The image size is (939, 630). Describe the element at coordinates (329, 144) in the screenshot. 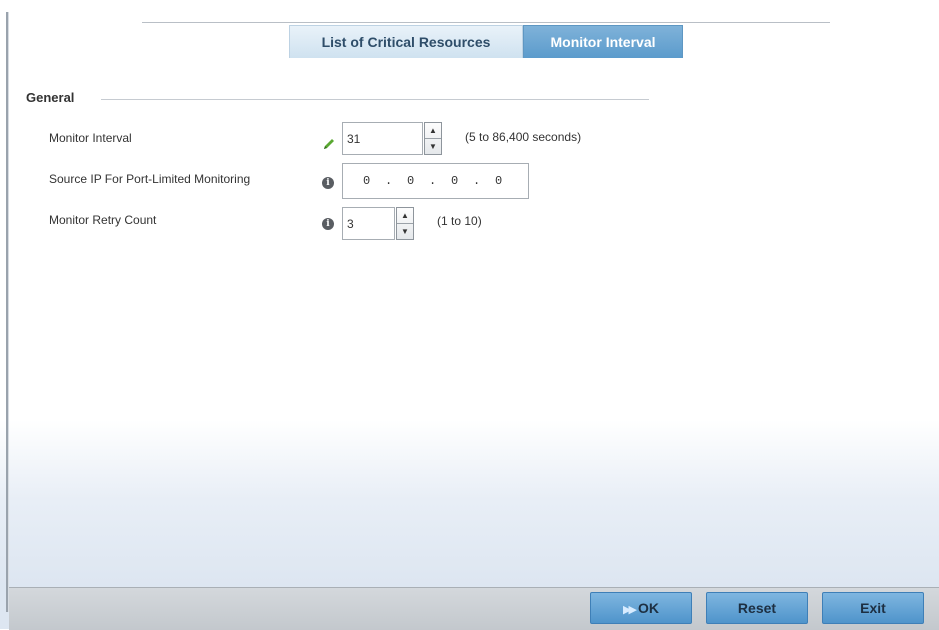

I see `pencil-icon` at that location.